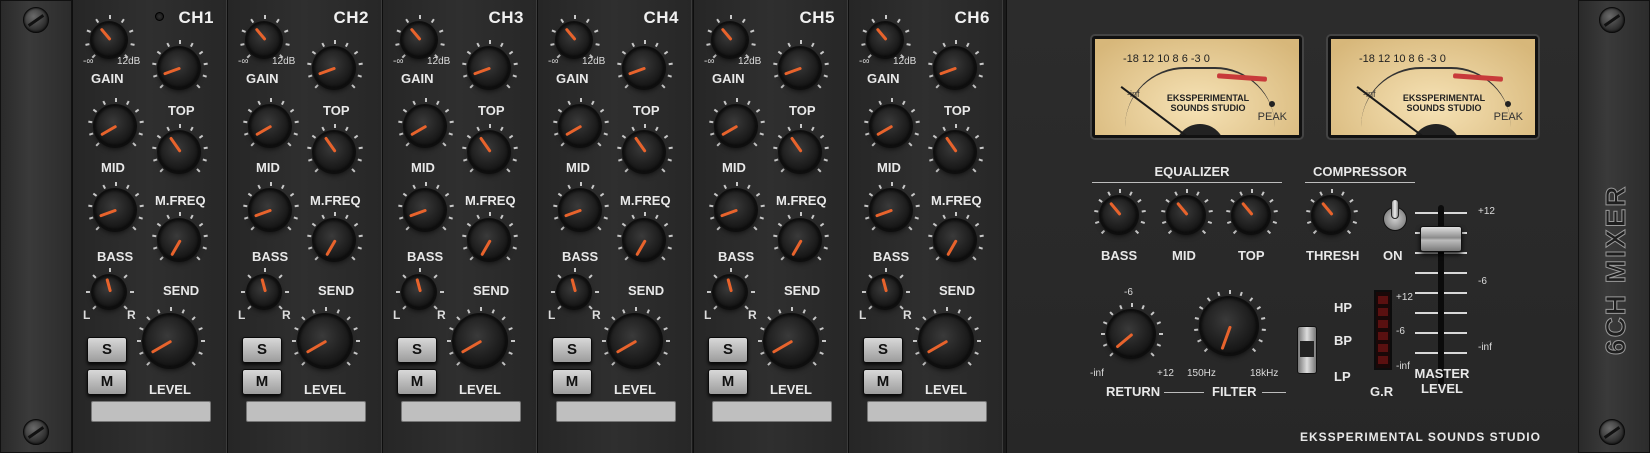 The image size is (1650, 453). Describe the element at coordinates (1201, 373) in the screenshot. I see `filter-min-label: 150Hz` at that location.